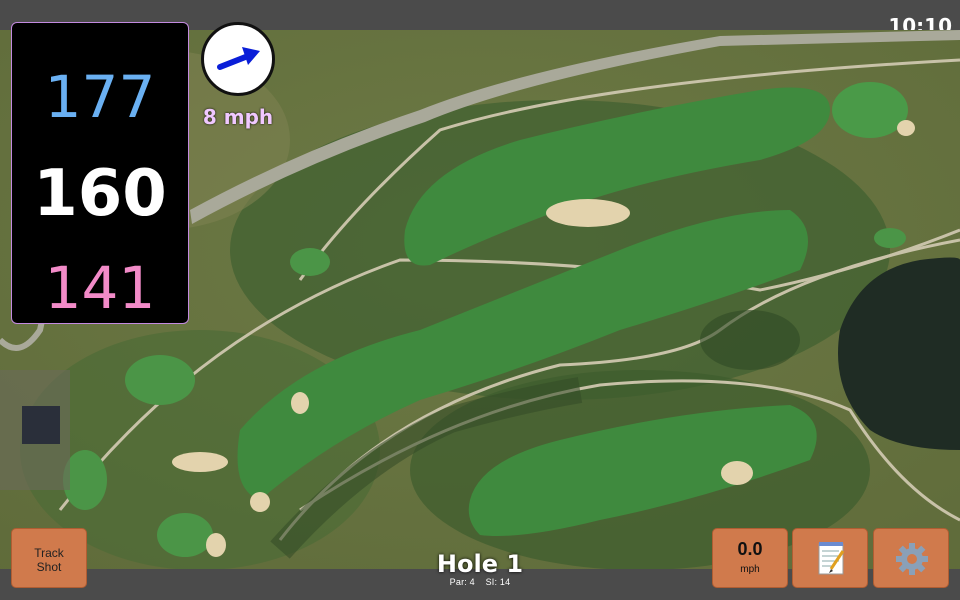  Describe the element at coordinates (462, 582) in the screenshot. I see `hole-par: Par: 4` at that location.